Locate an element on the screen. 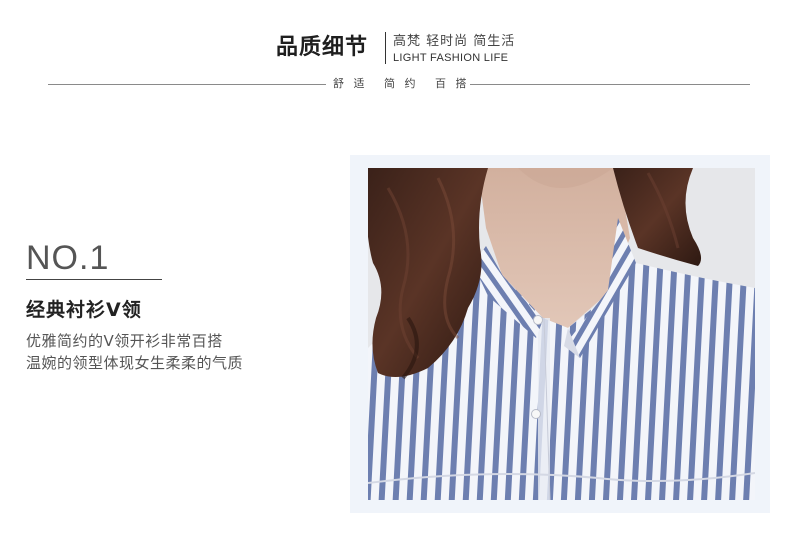 Image resolution: width=790 pixels, height=537 pixels. feature-number: NO.1 is located at coordinates (68, 258).